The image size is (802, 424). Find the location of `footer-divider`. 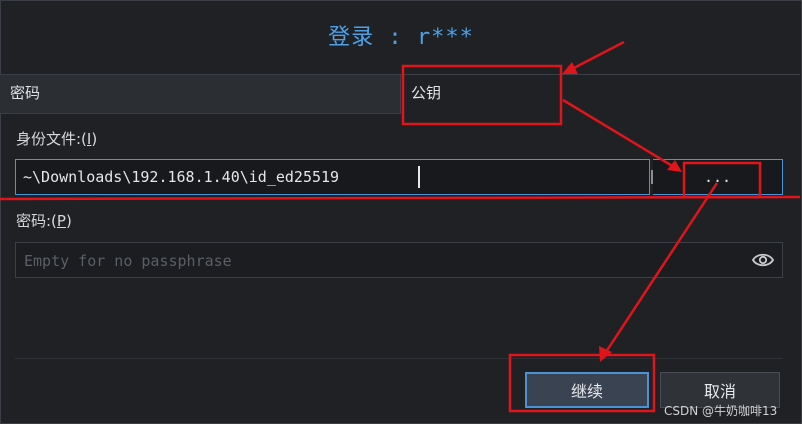

footer-divider is located at coordinates (399, 358).